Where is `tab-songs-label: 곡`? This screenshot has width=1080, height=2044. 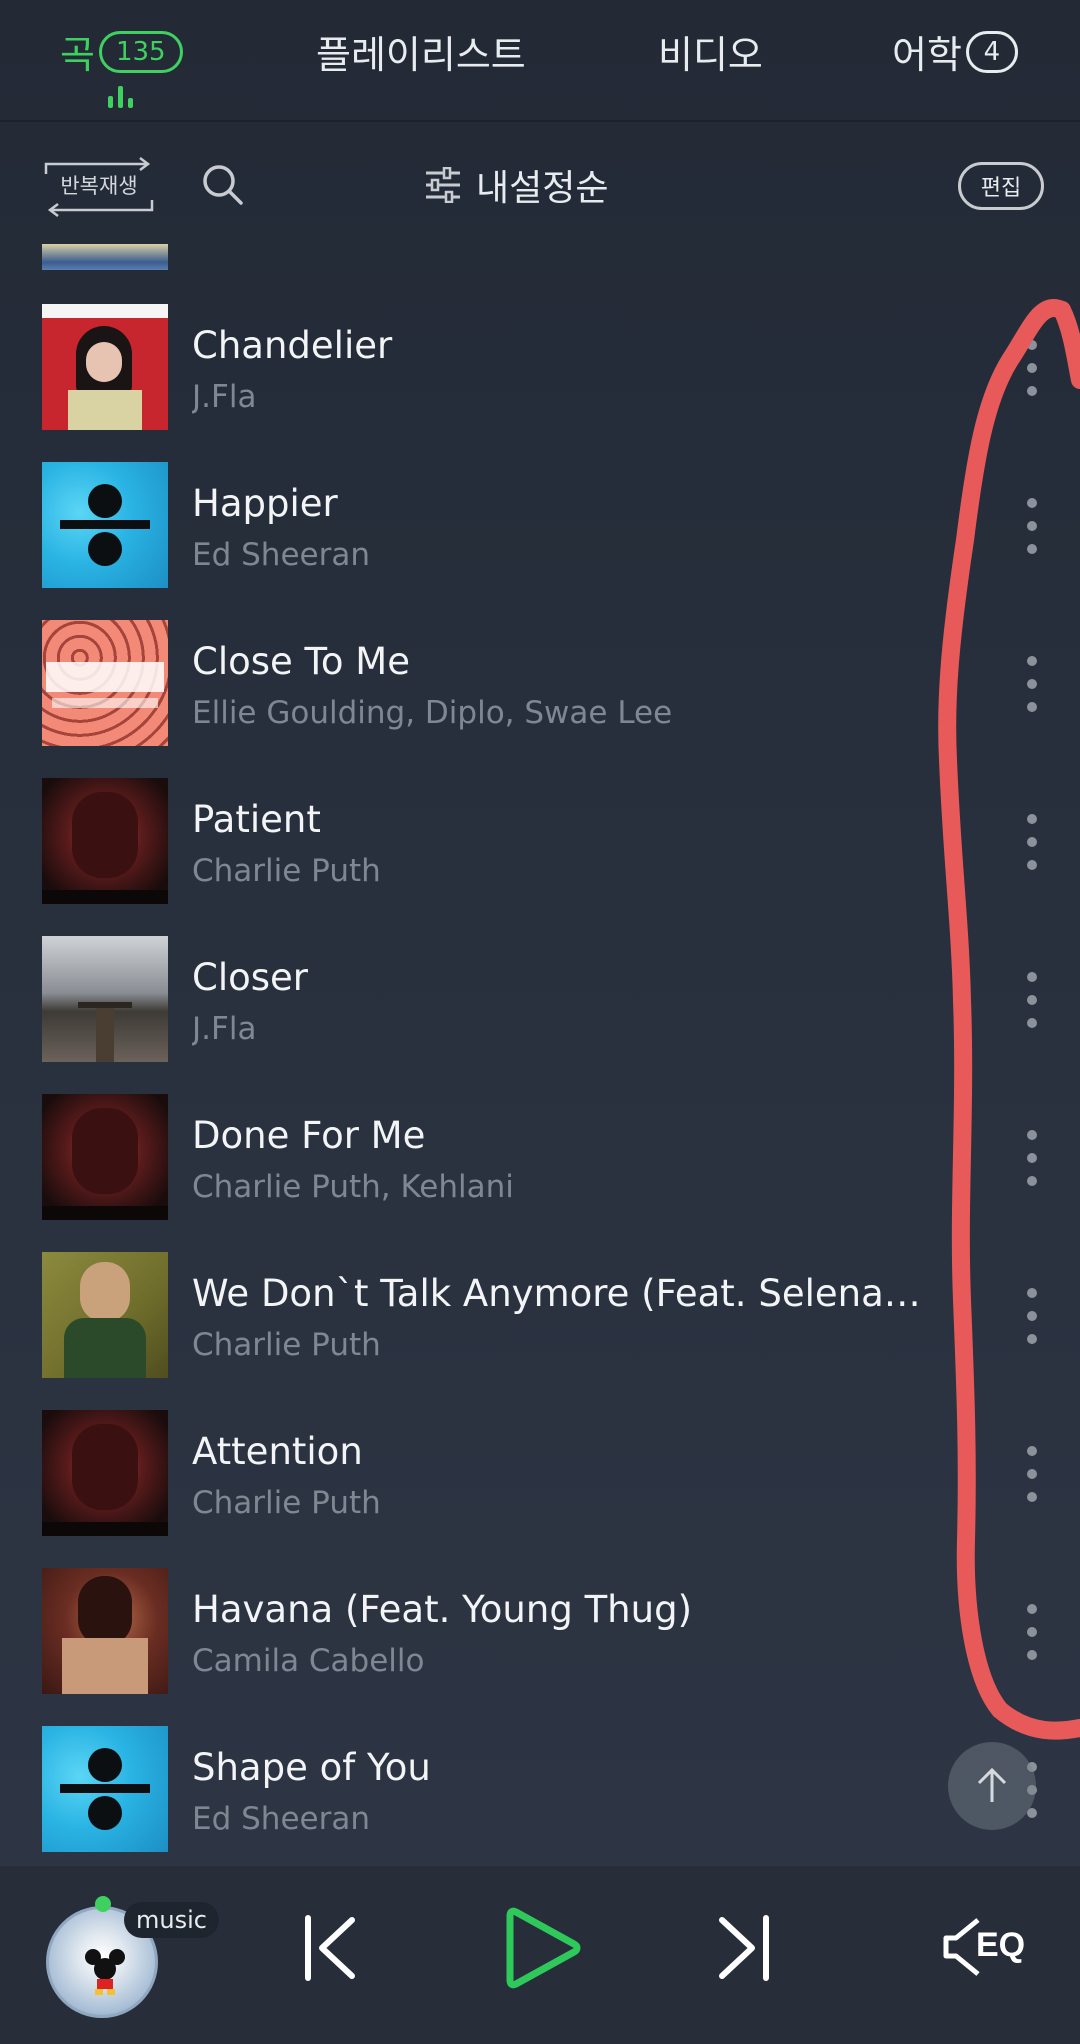
tab-songs-label: 곡 is located at coordinates (77, 55).